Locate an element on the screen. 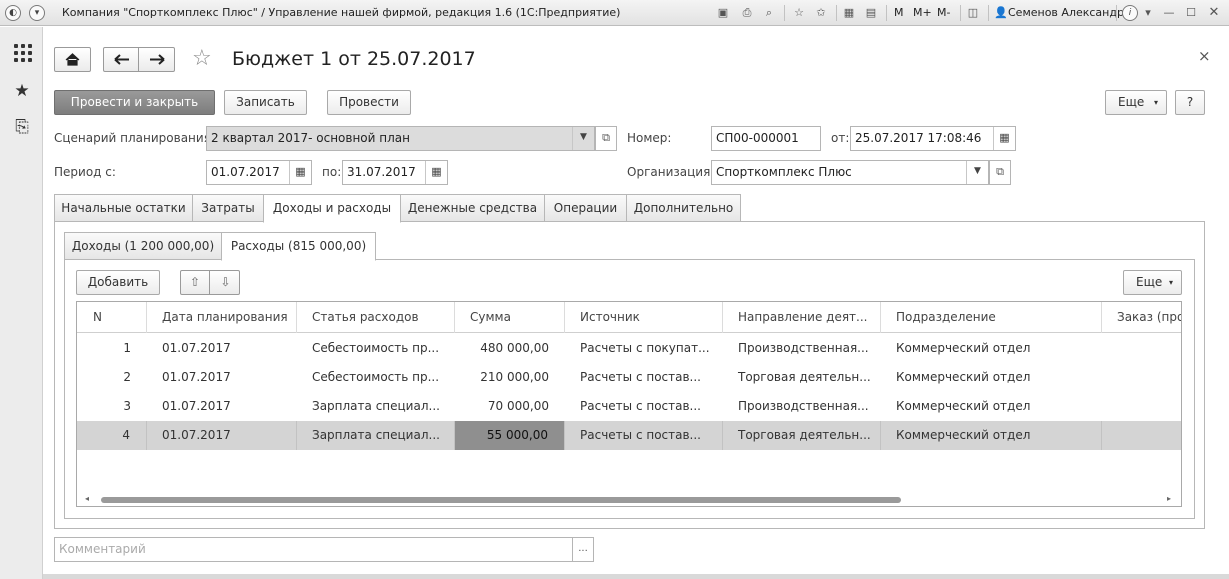  cell-sum: 480 000,00 is located at coordinates (514, 348).